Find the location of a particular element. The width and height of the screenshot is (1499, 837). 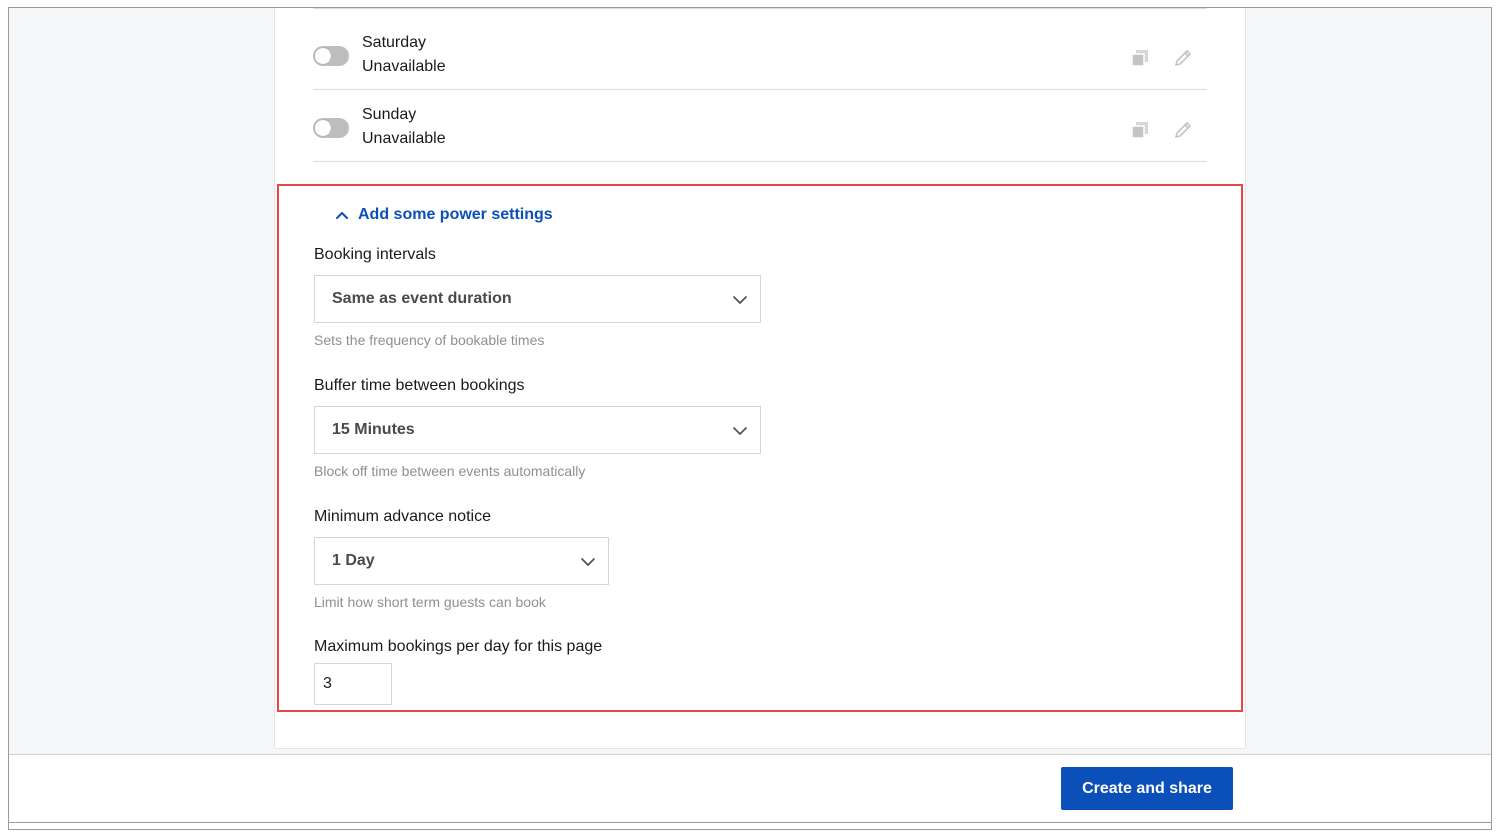

day-row-saturday: Saturday Unavailable is located at coordinates (760, 54).